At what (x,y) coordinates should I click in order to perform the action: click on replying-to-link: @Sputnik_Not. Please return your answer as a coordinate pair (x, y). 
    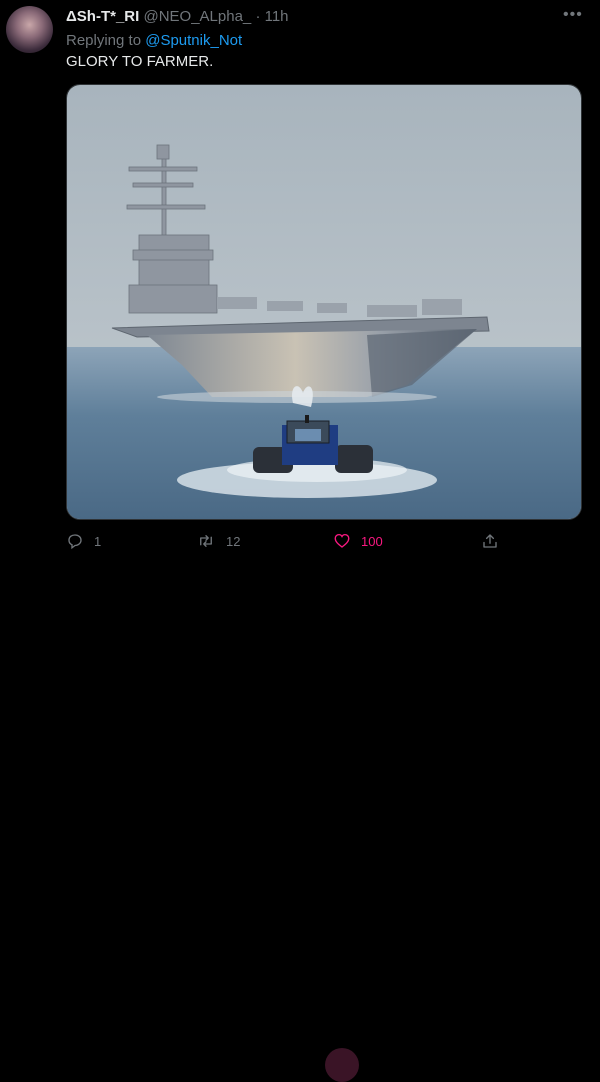
    Looking at the image, I should click on (193, 40).